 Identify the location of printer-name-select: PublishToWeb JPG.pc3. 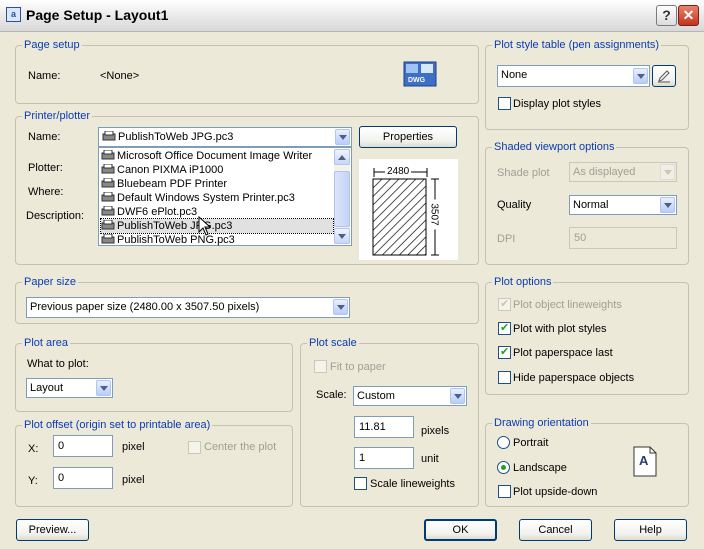
(225, 137).